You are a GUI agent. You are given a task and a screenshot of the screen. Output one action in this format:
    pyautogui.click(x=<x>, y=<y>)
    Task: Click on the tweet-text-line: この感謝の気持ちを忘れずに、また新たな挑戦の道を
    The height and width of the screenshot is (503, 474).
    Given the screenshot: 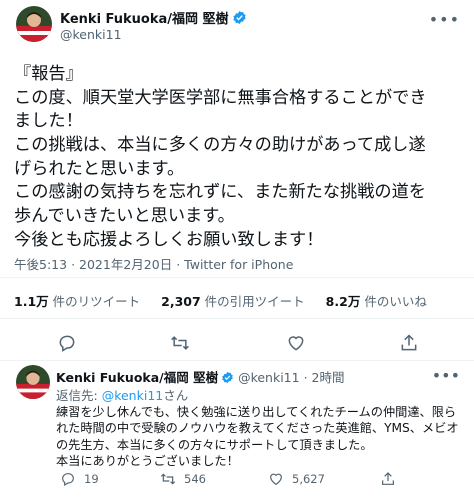 What is the action you would take?
    pyautogui.click(x=220, y=192)
    